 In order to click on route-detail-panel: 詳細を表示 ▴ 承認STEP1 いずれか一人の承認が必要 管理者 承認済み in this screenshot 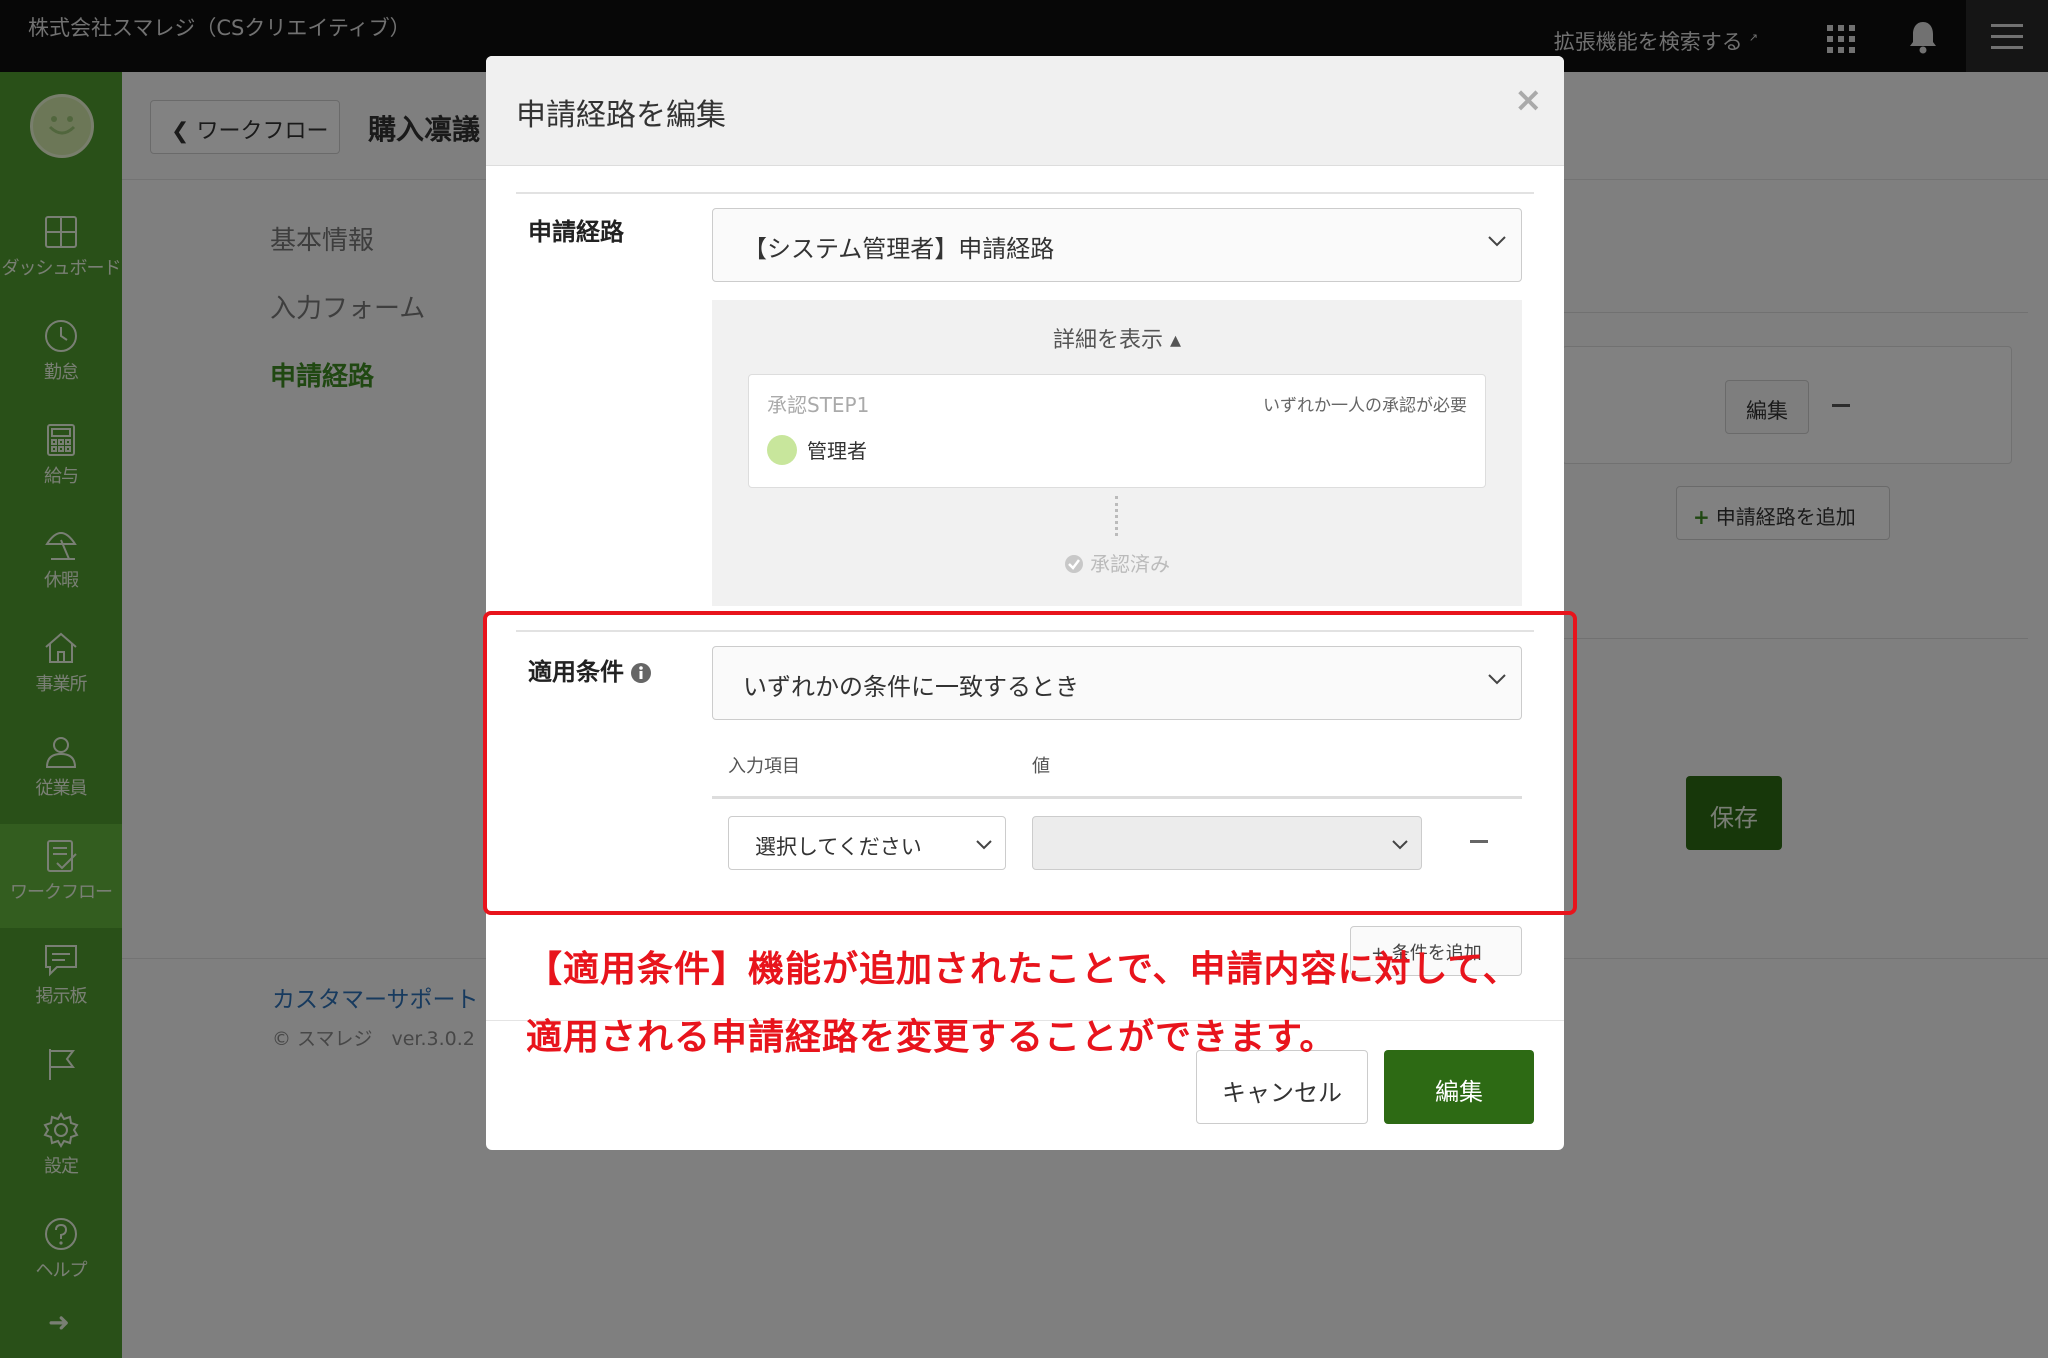, I will do `click(1117, 453)`.